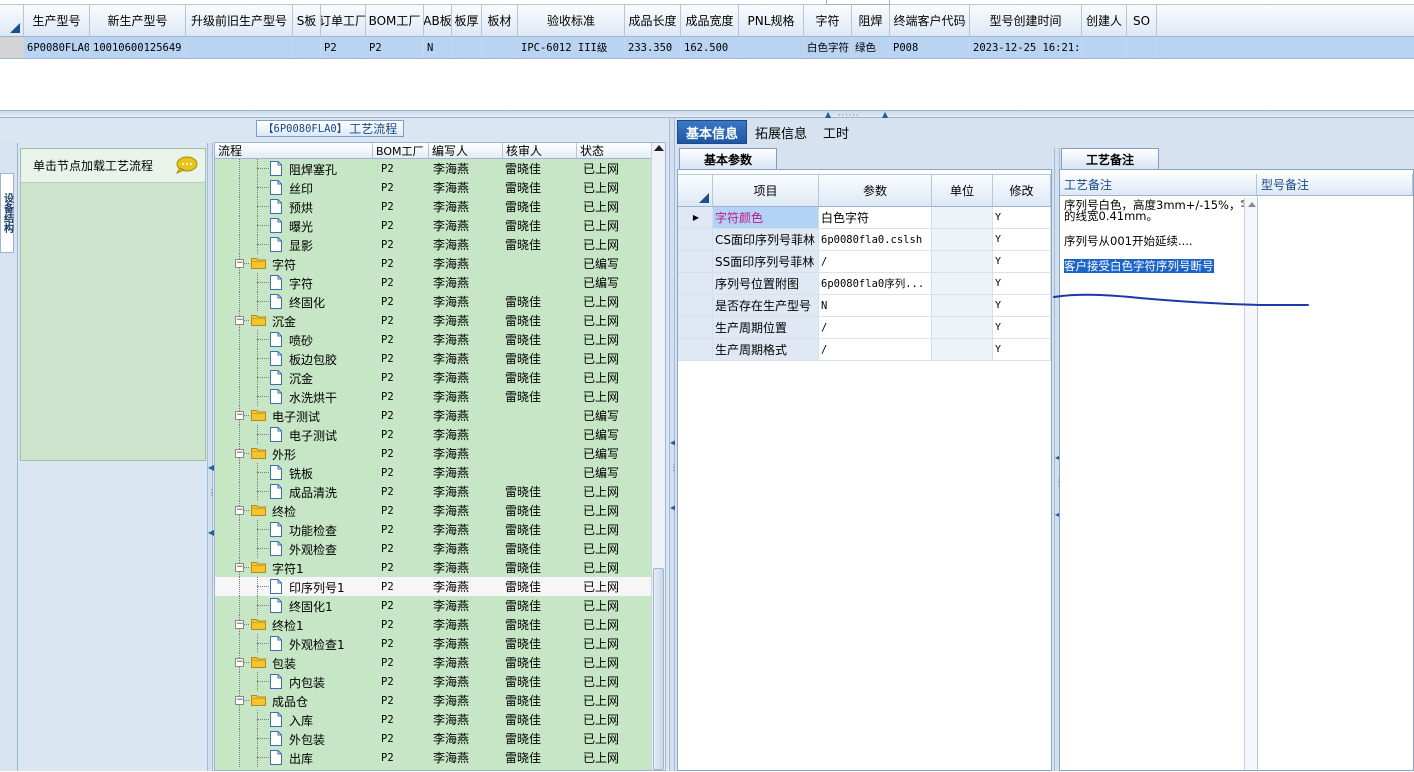 The height and width of the screenshot is (772, 1414). Describe the element at coordinates (433, 719) in the screenshot. I see `tree-row: 入库 P2 李海燕 雷晓佳 已上网` at that location.